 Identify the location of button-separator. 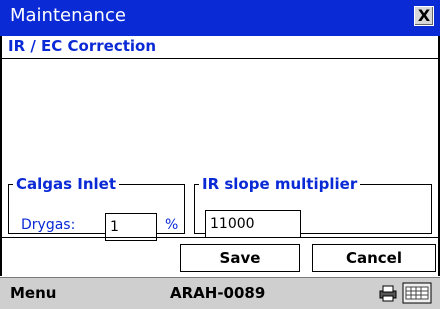
(220, 237).